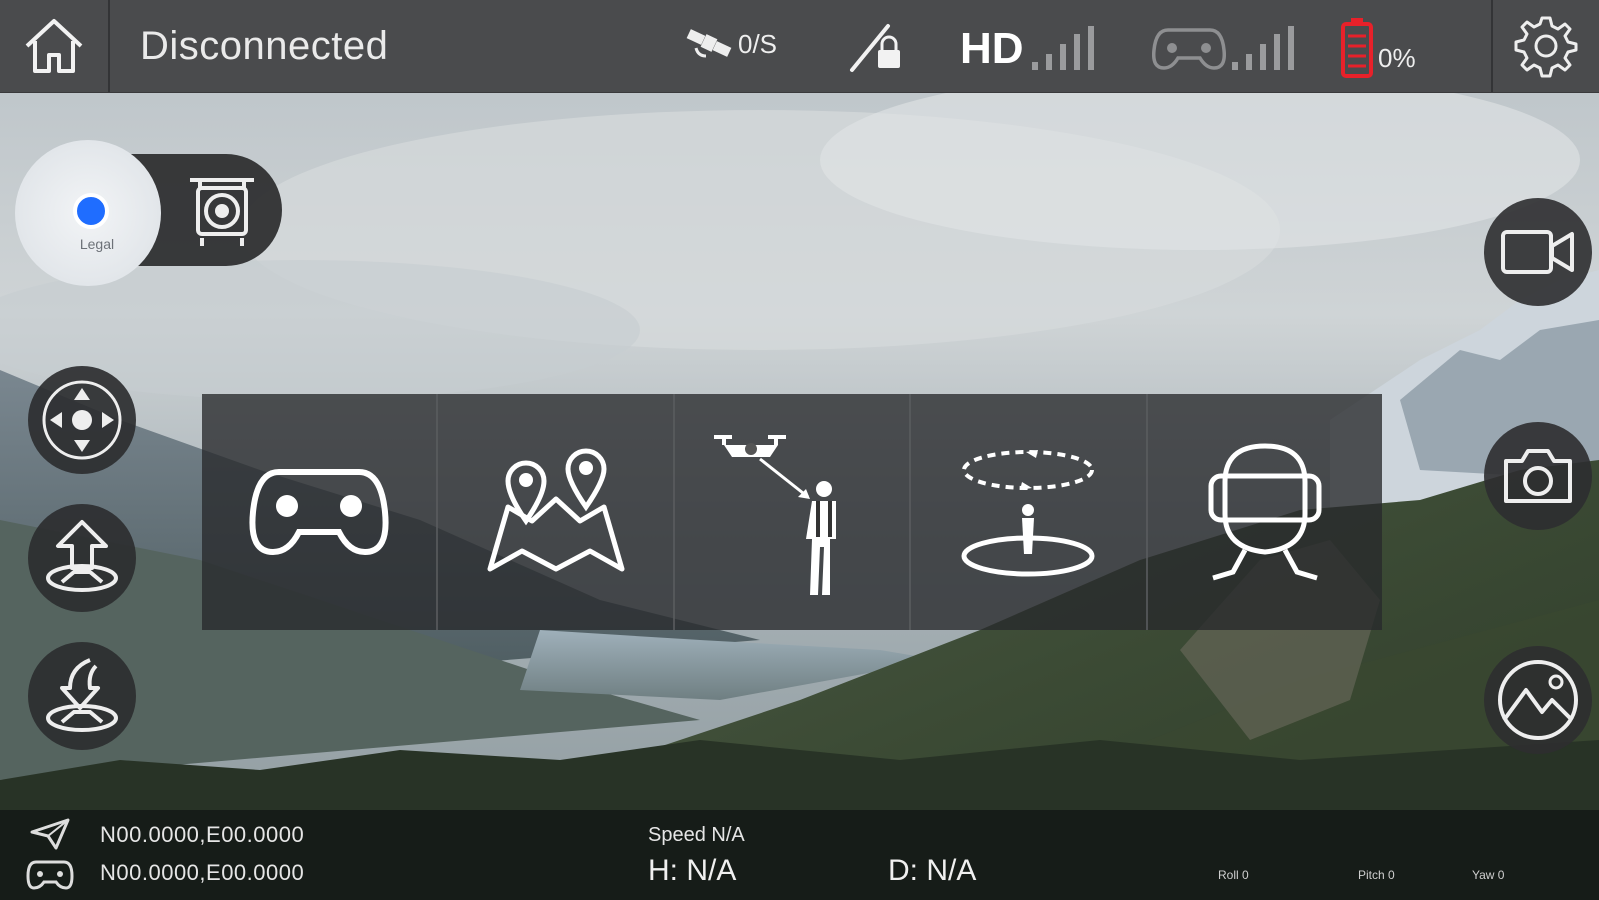 The image size is (1599, 900). Describe the element at coordinates (932, 870) in the screenshot. I see `distance-readout: D: N/A` at that location.